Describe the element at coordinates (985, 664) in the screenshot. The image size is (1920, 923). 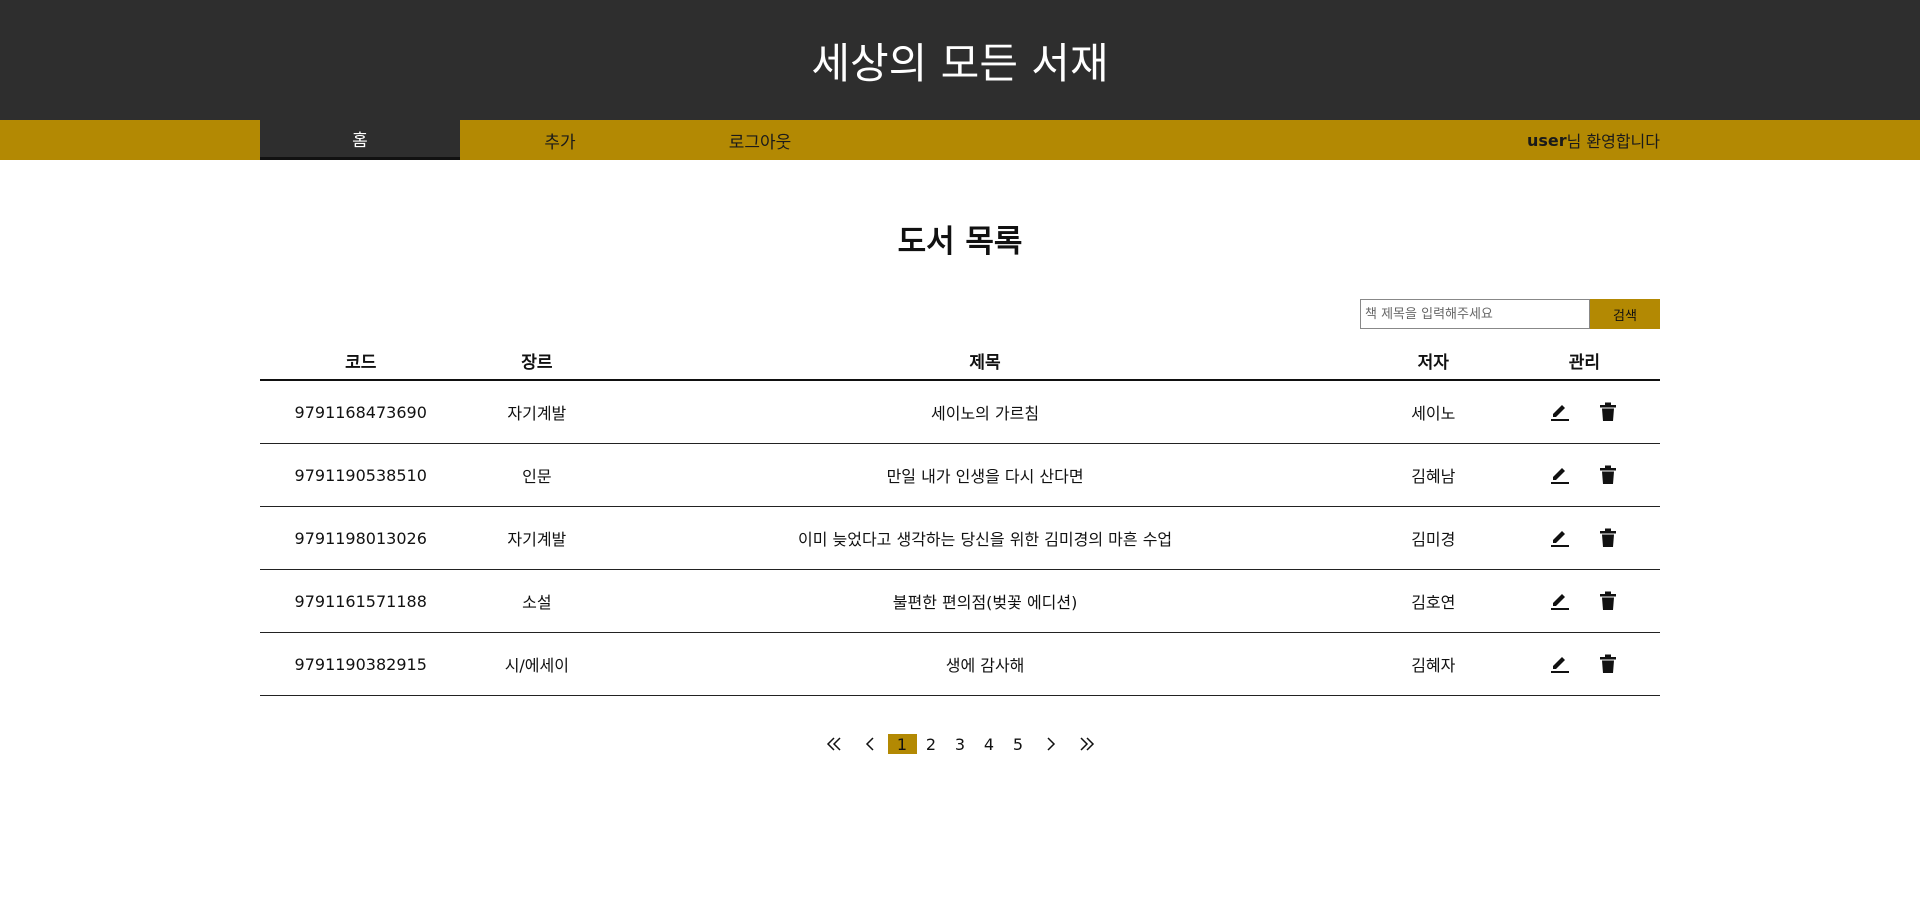
I see `cell-title: 생에 감사해` at that location.